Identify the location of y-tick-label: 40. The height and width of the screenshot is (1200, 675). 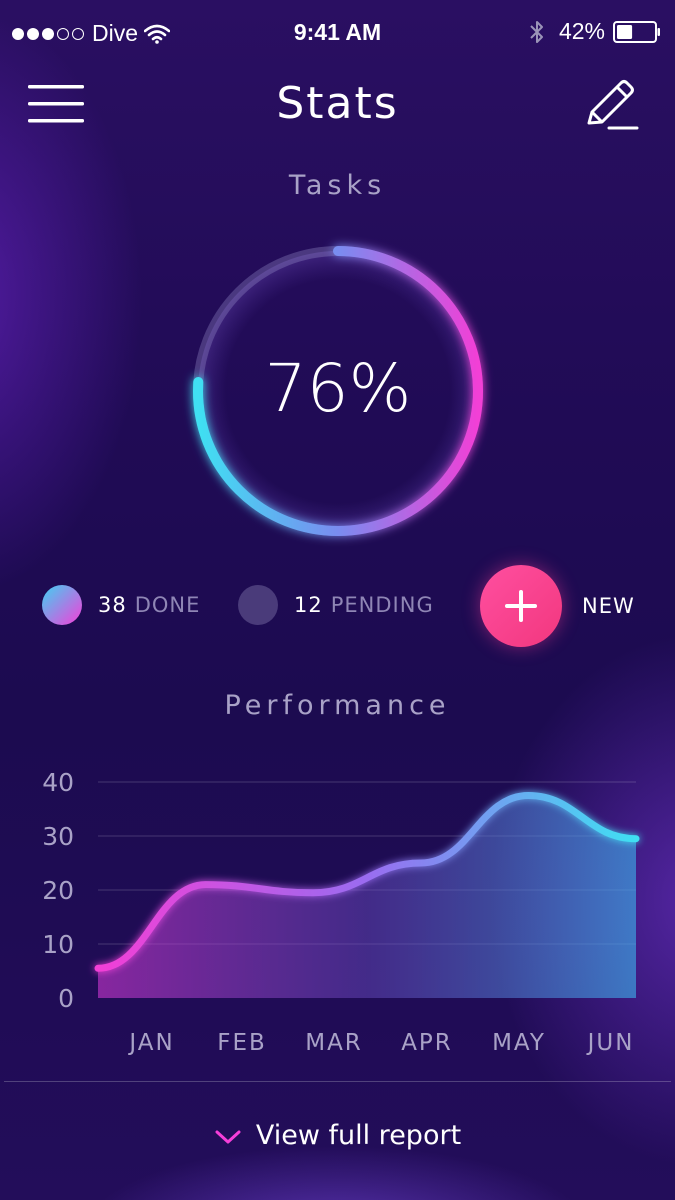
(58, 782).